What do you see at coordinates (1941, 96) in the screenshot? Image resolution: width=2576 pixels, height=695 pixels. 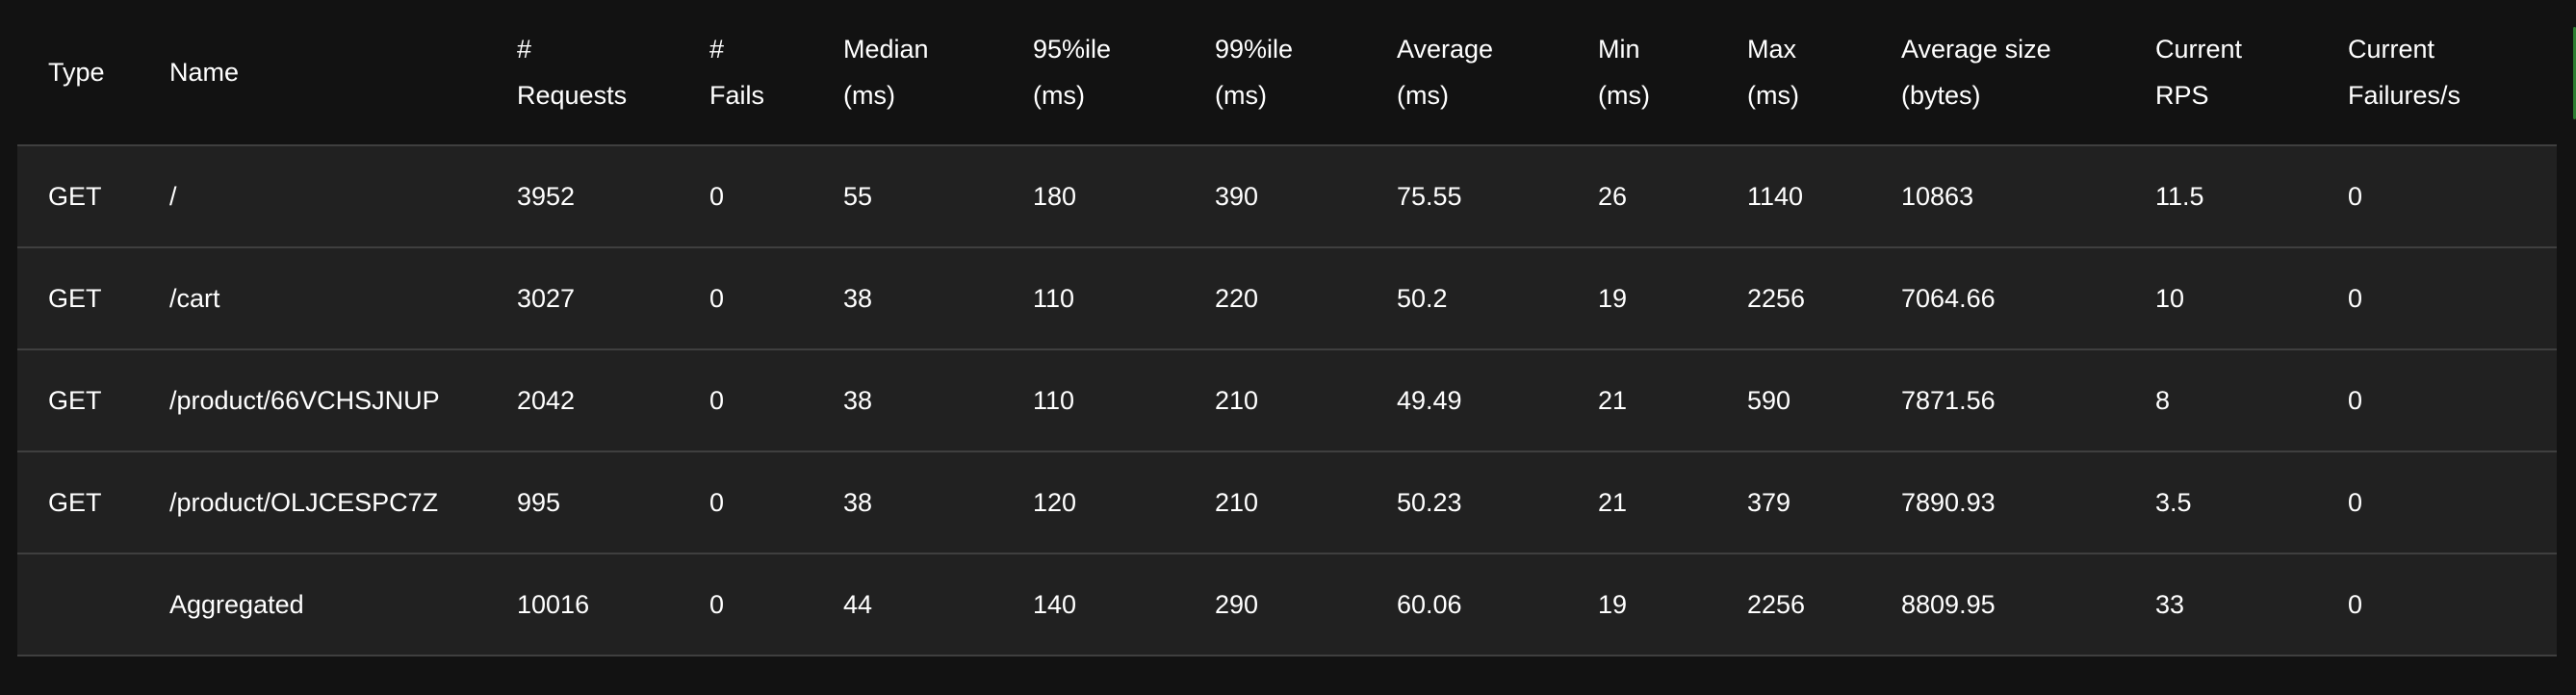 I see `column-header-label: (bytes)` at bounding box center [1941, 96].